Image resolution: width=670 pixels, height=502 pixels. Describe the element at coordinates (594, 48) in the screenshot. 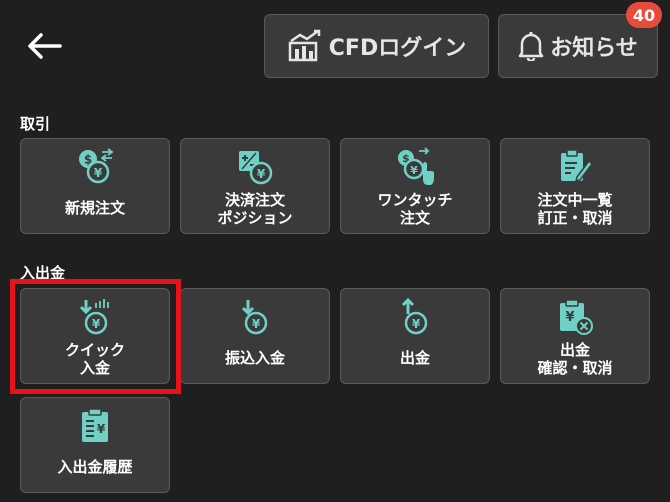

I see `notice-label: お知らせ` at that location.